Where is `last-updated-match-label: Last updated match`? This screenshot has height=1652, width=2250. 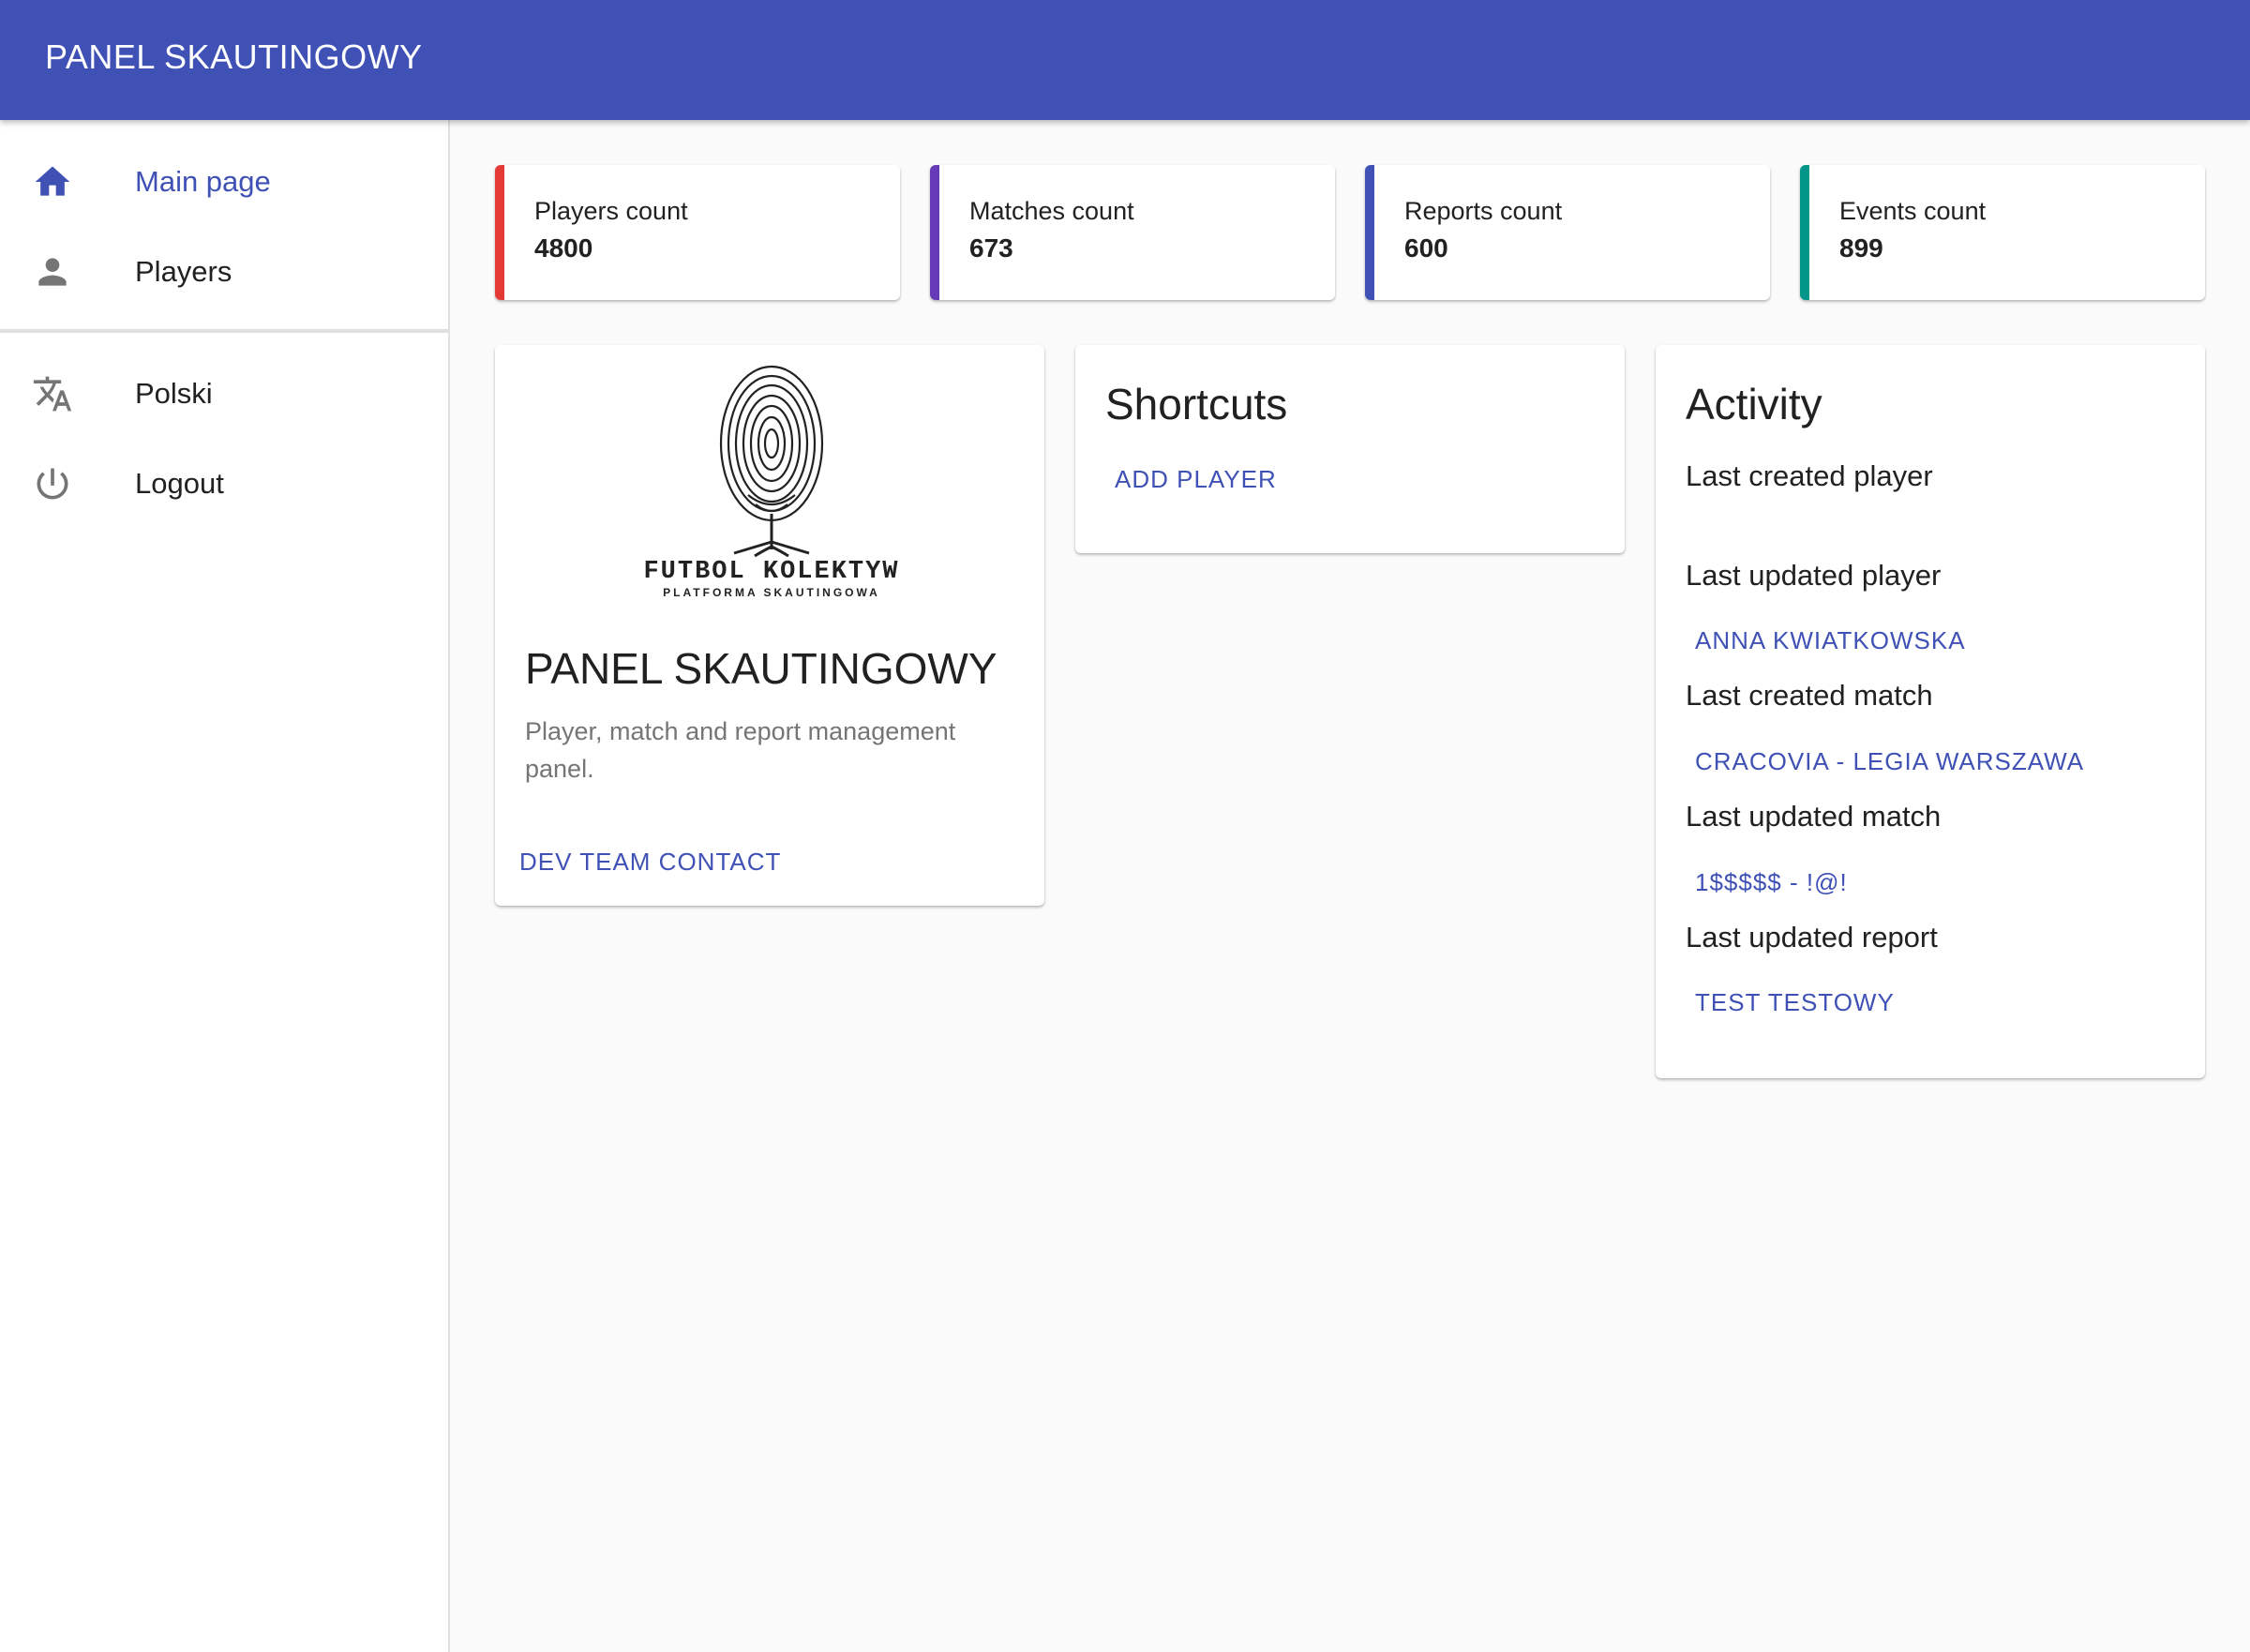
last-updated-match-label: Last updated match is located at coordinates (1814, 816).